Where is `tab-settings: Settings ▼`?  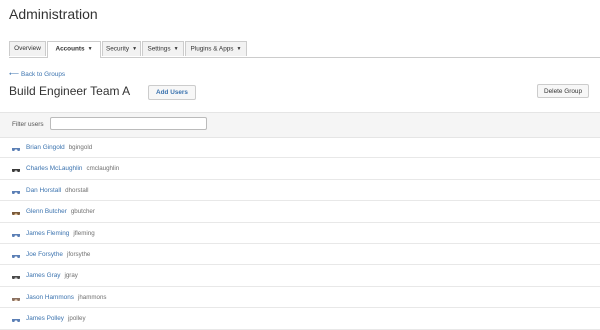
tab-settings: Settings ▼ is located at coordinates (163, 48).